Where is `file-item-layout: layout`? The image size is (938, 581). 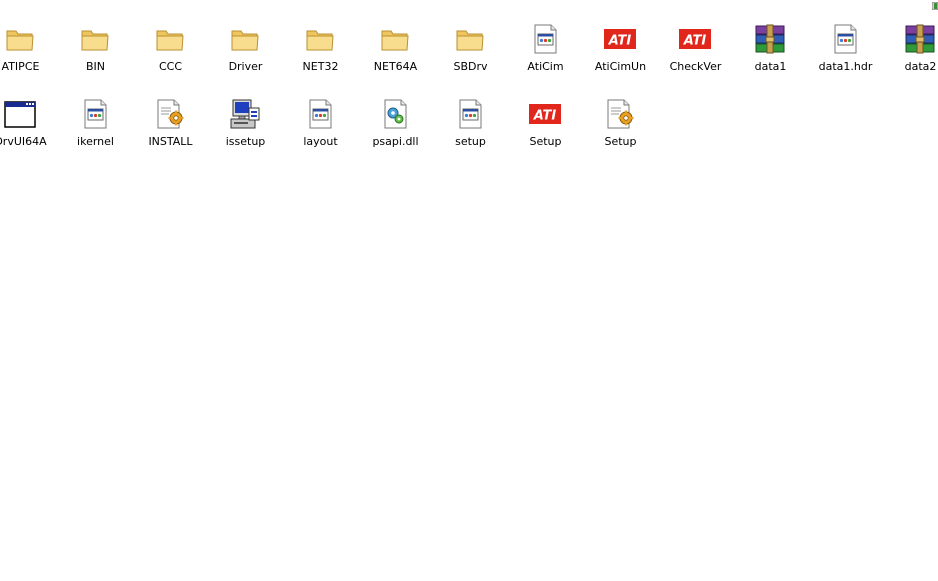 file-item-layout: layout is located at coordinates (320, 117).